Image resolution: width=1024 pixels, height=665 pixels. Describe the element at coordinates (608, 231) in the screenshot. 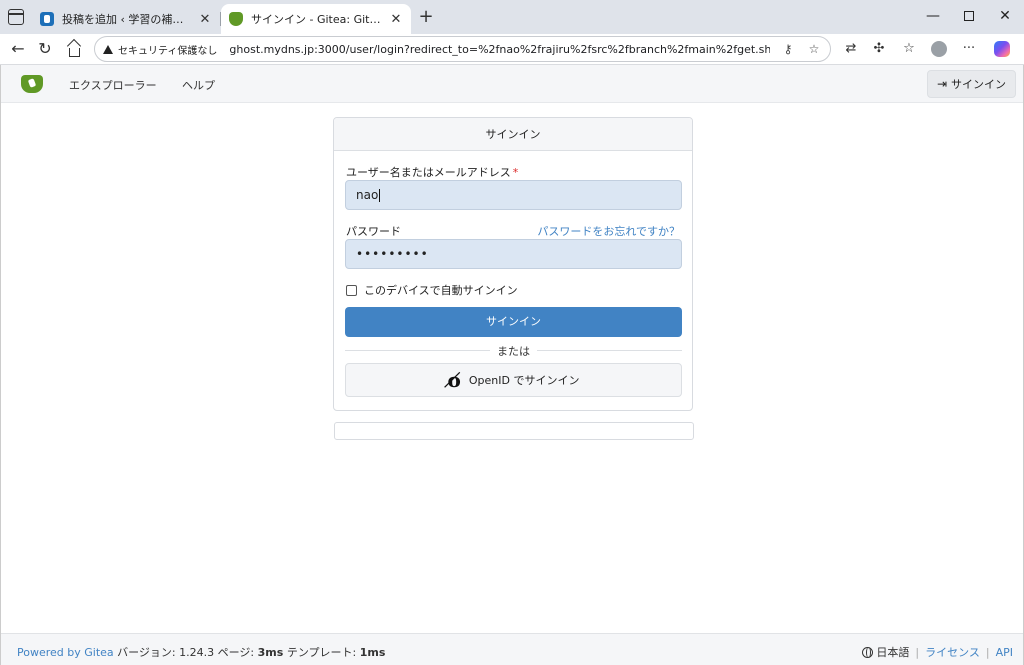

I see `forgot-password-link: パスワードをお忘れですか？` at that location.